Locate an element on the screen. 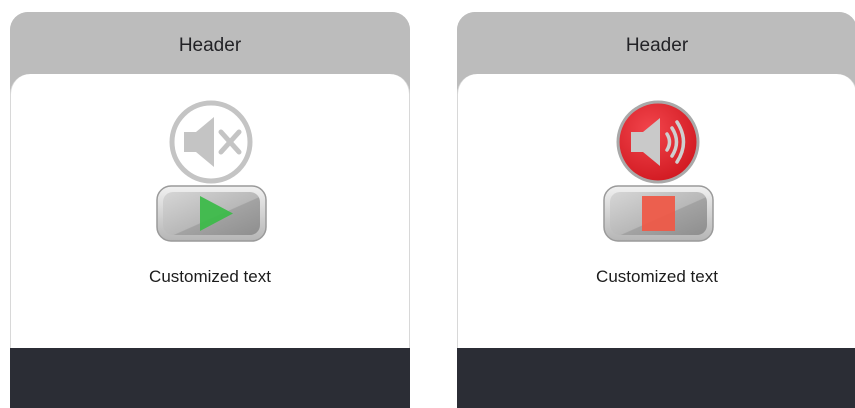 The width and height of the screenshot is (855, 408). speaker-muted-icon is located at coordinates (211, 142).